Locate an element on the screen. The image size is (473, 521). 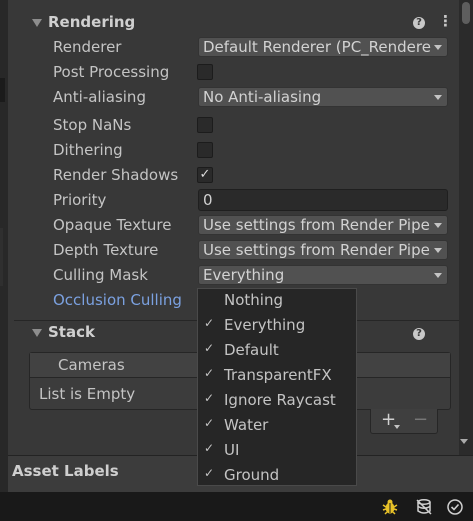
depth-texture-dropdown: Use settings from Render Pipeline is located at coordinates (323, 250).